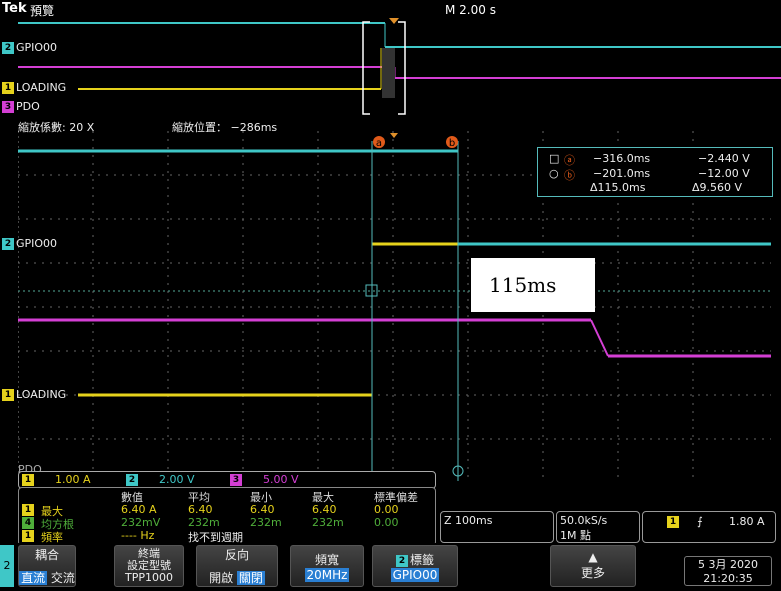 The image size is (781, 591). I want to click on chevron-up-icon: ▲, so click(593, 557).